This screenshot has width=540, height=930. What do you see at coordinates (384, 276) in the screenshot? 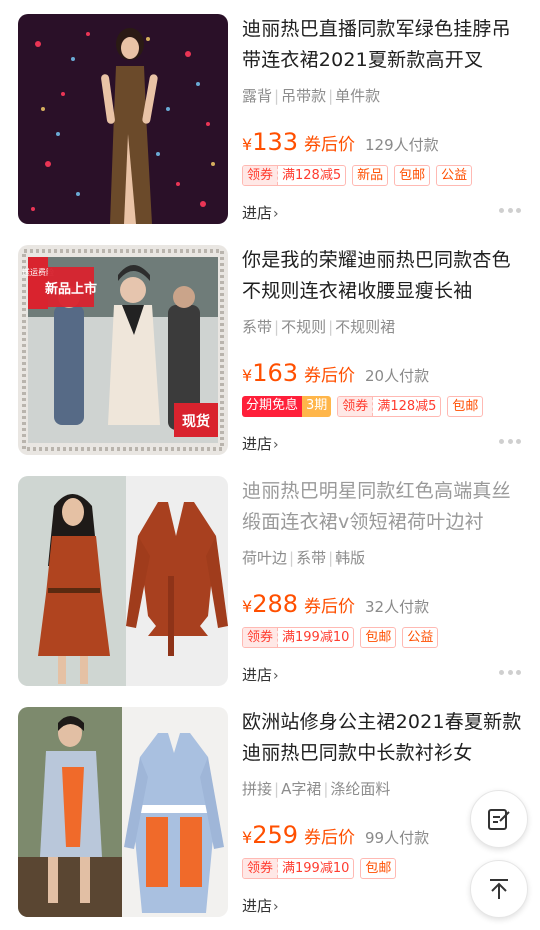
I see `product-title: 你是我的荣耀迪丽热巴同款杏色不规则连衣裙收腰显瘦长袖` at bounding box center [384, 276].